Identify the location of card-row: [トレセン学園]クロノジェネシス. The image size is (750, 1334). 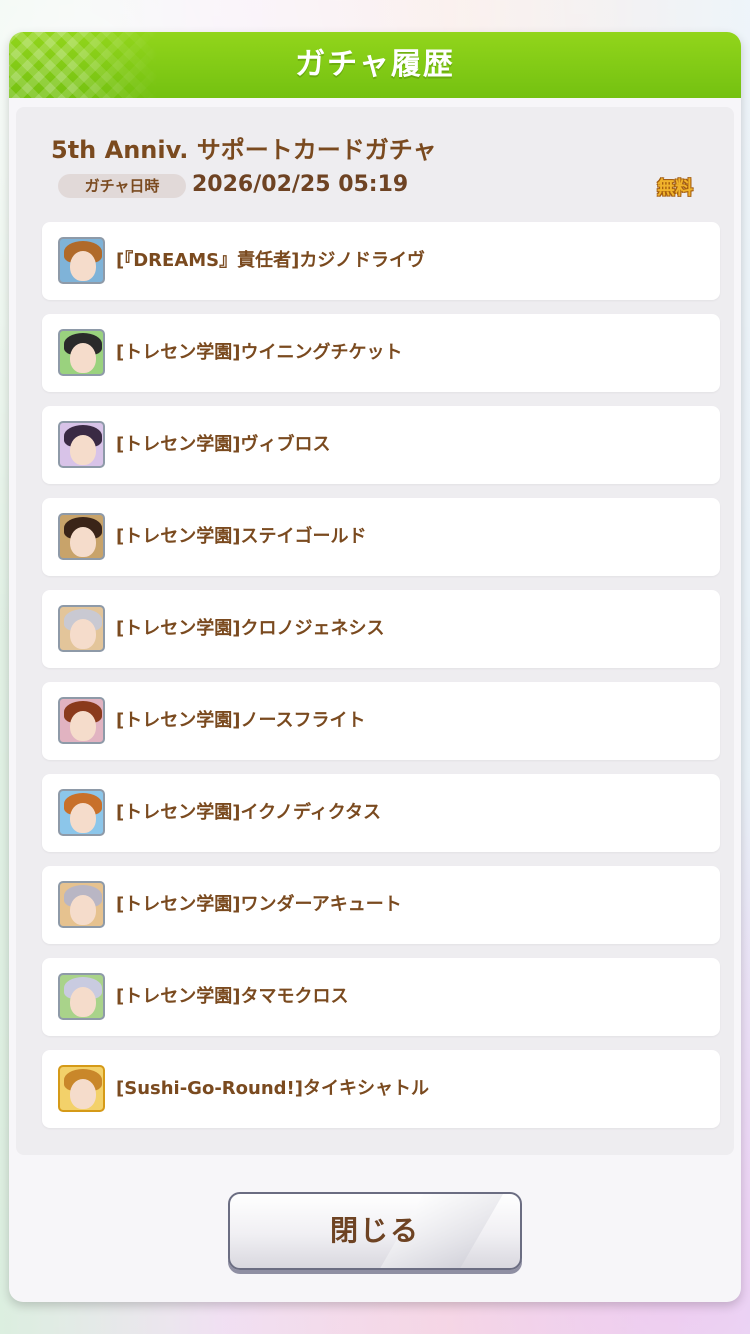
(381, 629).